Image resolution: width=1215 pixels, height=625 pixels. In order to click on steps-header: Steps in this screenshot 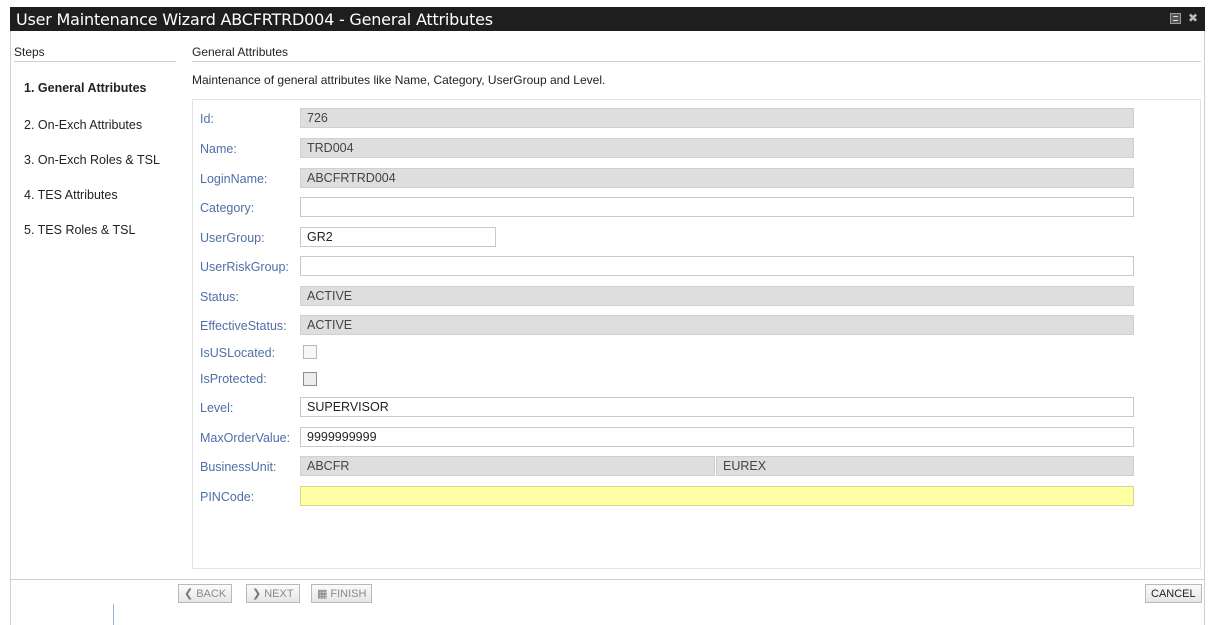, I will do `click(29, 52)`.